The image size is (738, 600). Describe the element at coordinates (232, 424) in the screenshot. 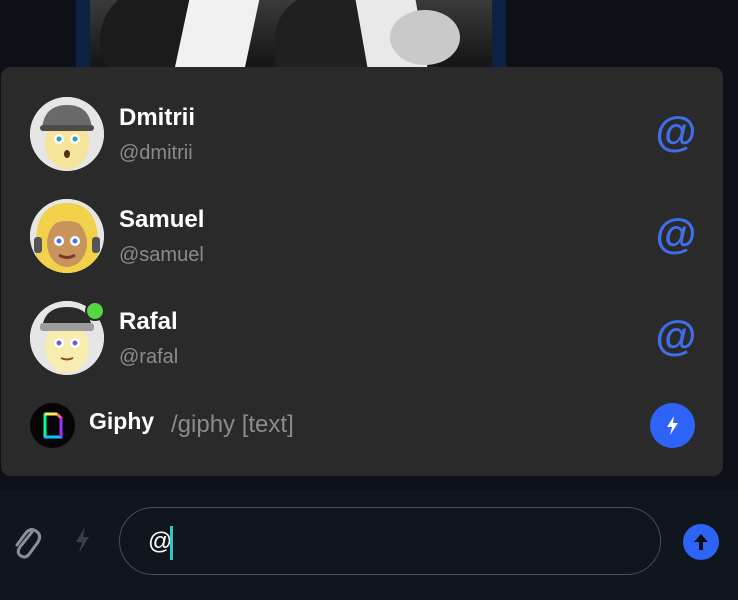

I see `command-hint: /giphy [text]` at that location.